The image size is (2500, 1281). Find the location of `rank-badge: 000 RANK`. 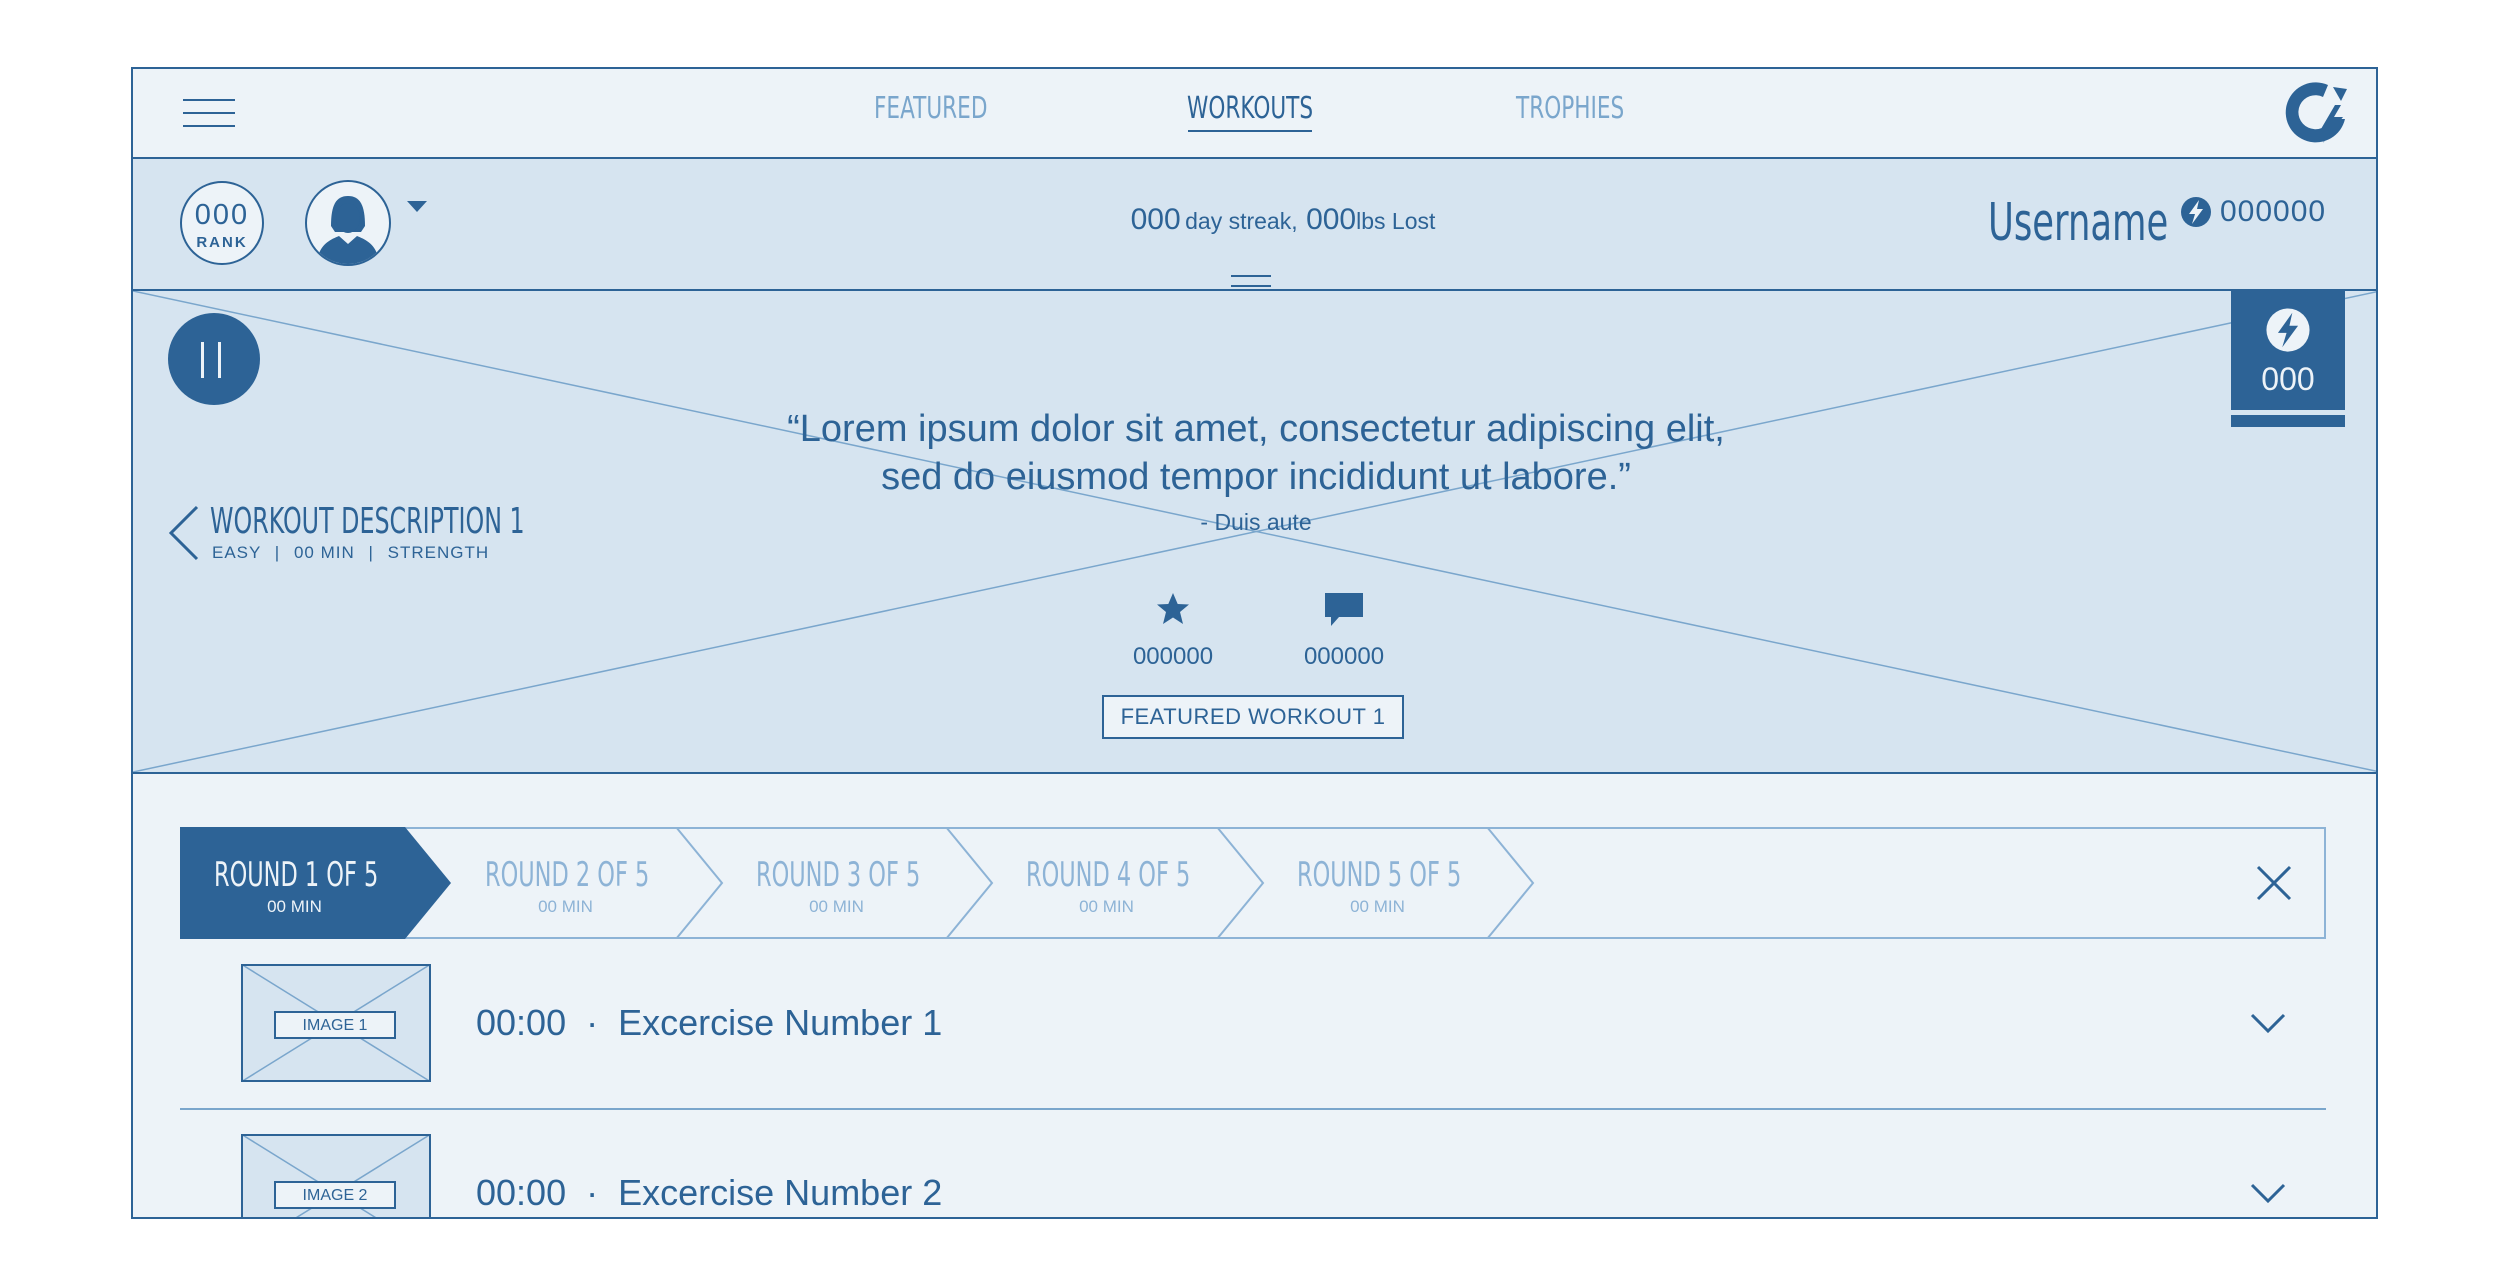

rank-badge: 000 RANK is located at coordinates (222, 223).